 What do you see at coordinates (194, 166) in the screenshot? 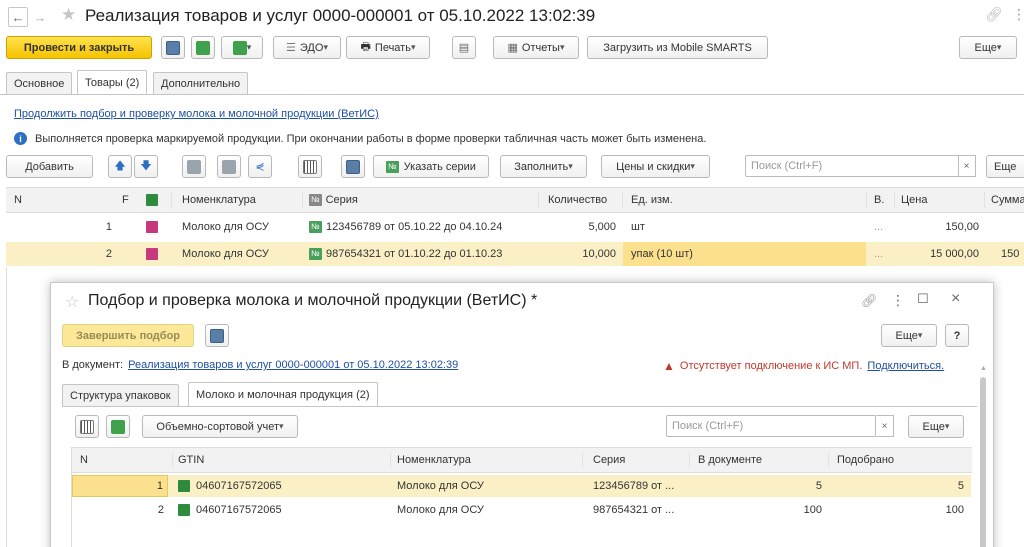
I see `copy-button` at bounding box center [194, 166].